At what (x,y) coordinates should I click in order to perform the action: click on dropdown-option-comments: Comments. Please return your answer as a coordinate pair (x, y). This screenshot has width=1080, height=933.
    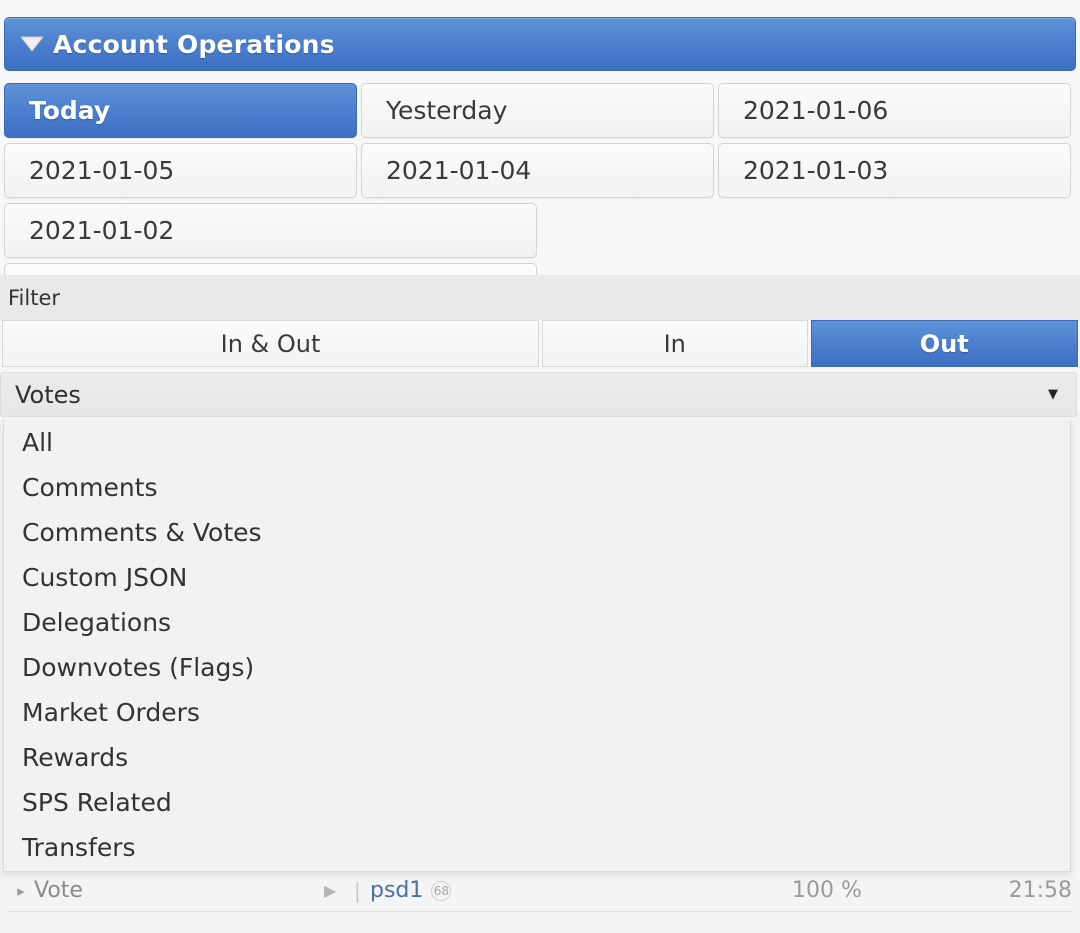
    Looking at the image, I should click on (537, 487).